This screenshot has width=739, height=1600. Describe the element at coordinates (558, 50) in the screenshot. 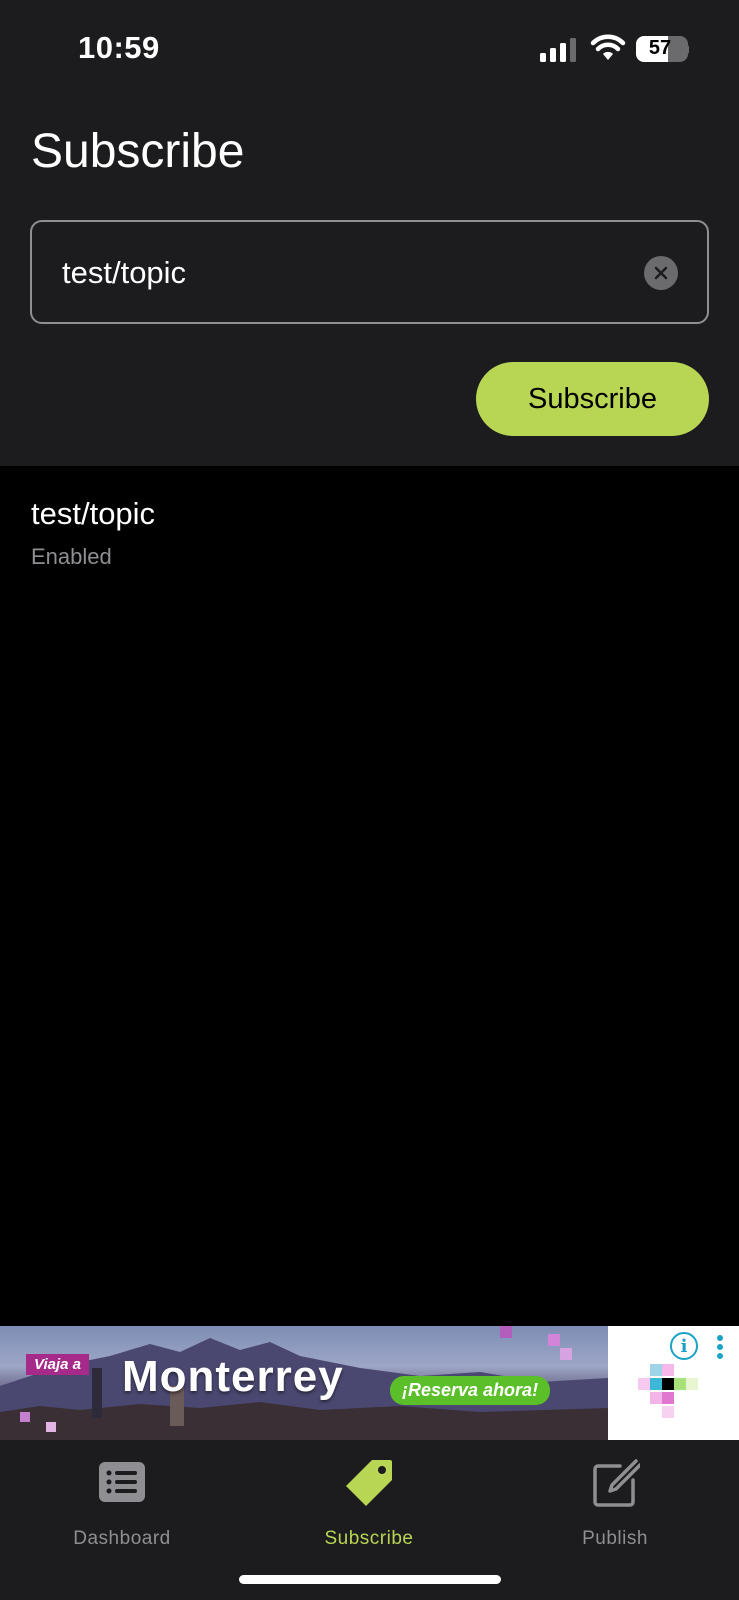

I see `cellular-signal-icon` at that location.